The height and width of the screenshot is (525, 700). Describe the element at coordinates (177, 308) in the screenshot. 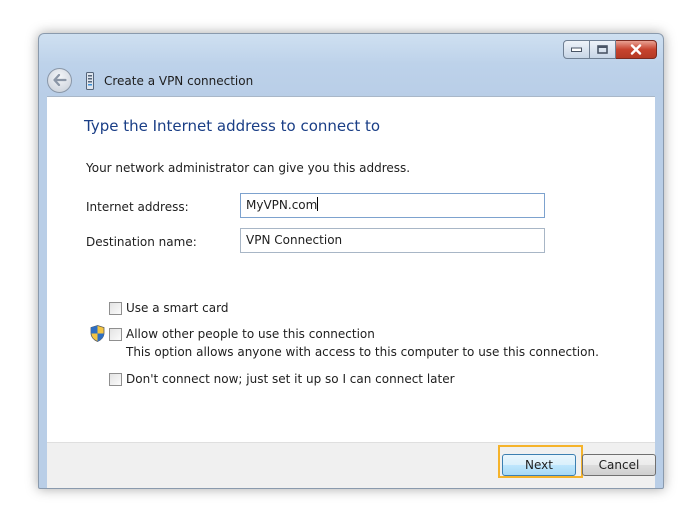

I see `smart-card-label: Use a smart card` at that location.